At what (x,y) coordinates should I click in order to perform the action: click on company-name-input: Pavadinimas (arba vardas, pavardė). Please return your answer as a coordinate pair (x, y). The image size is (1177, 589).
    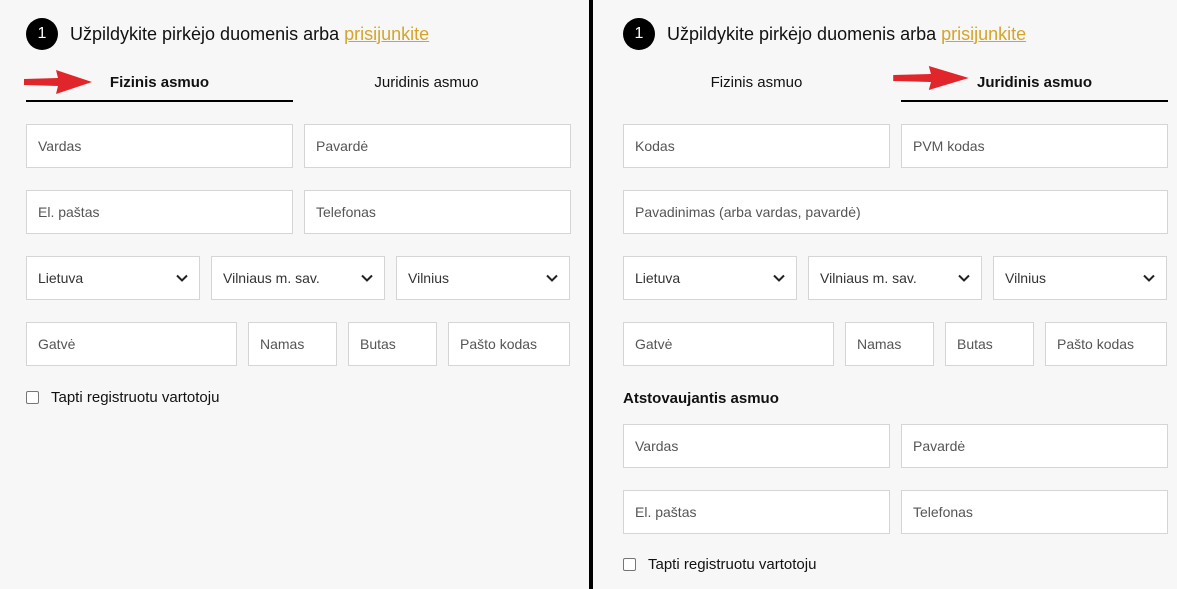
    Looking at the image, I should click on (895, 212).